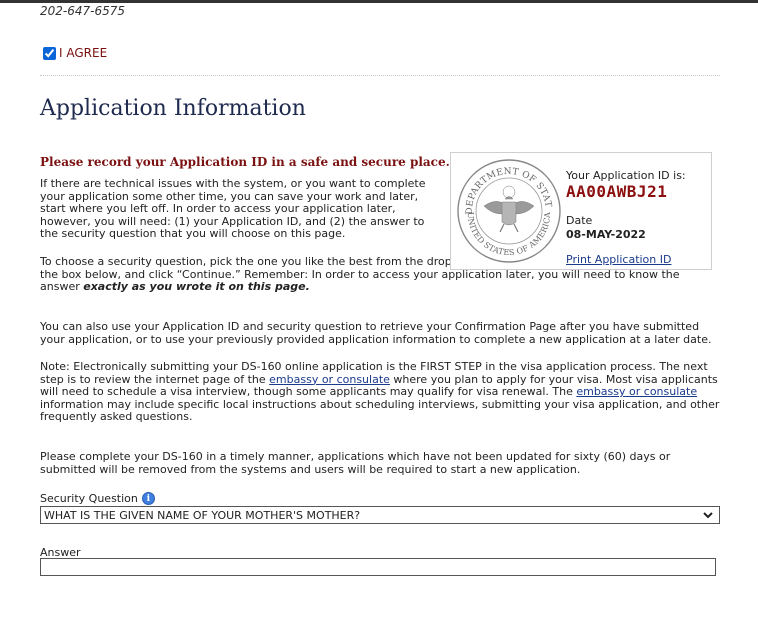 The image size is (758, 619). I want to click on date-value: 08-MAY-2022, so click(606, 234).